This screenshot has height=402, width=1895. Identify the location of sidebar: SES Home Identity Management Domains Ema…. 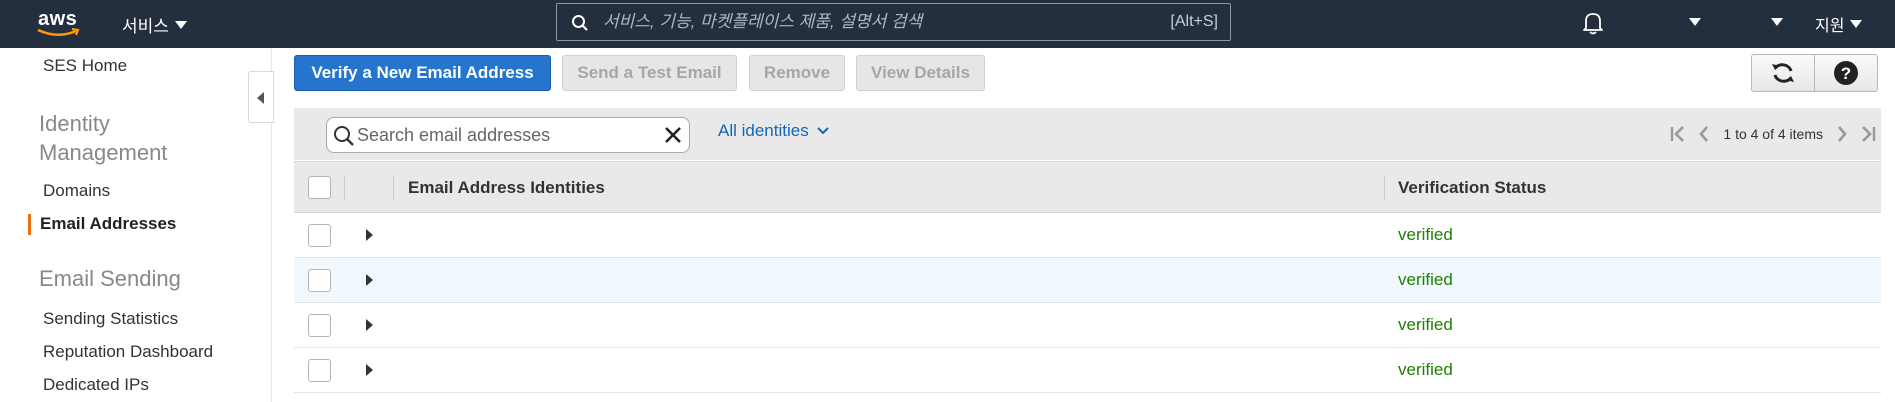
(136, 225).